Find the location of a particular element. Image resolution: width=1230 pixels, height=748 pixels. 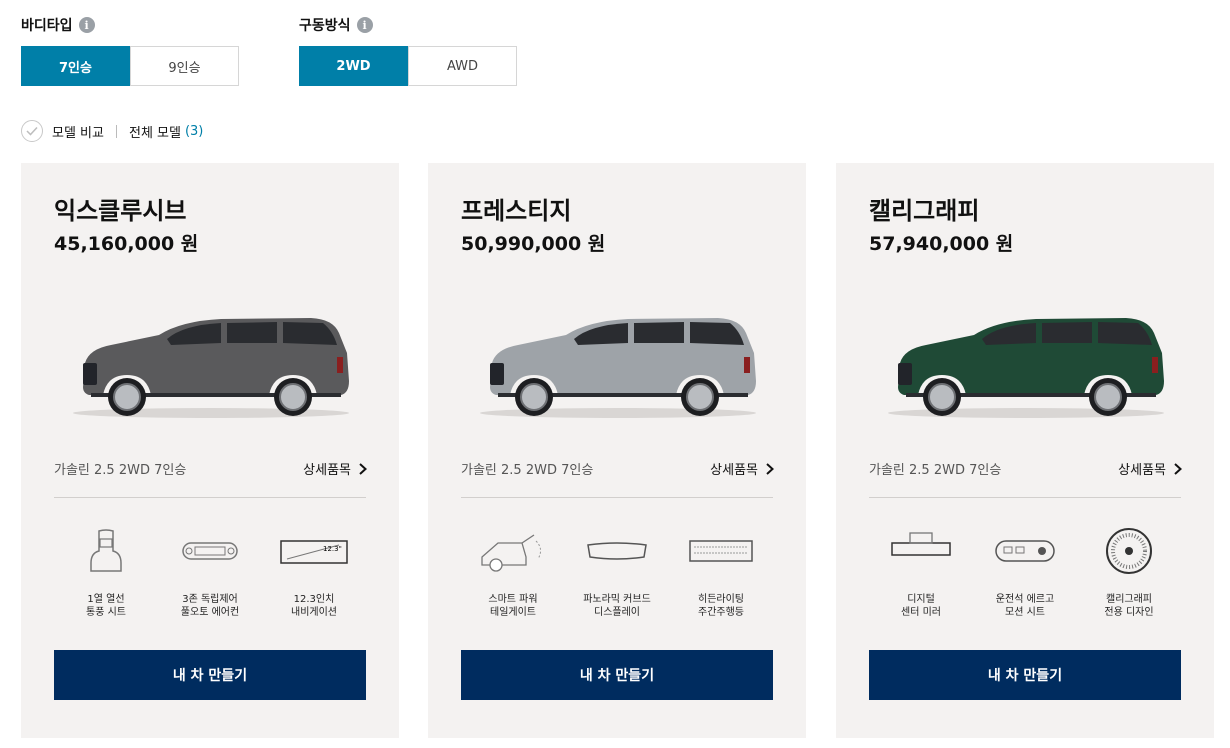

compare-row: 모델 비교 전체 모델 (3) is located at coordinates (112, 131).